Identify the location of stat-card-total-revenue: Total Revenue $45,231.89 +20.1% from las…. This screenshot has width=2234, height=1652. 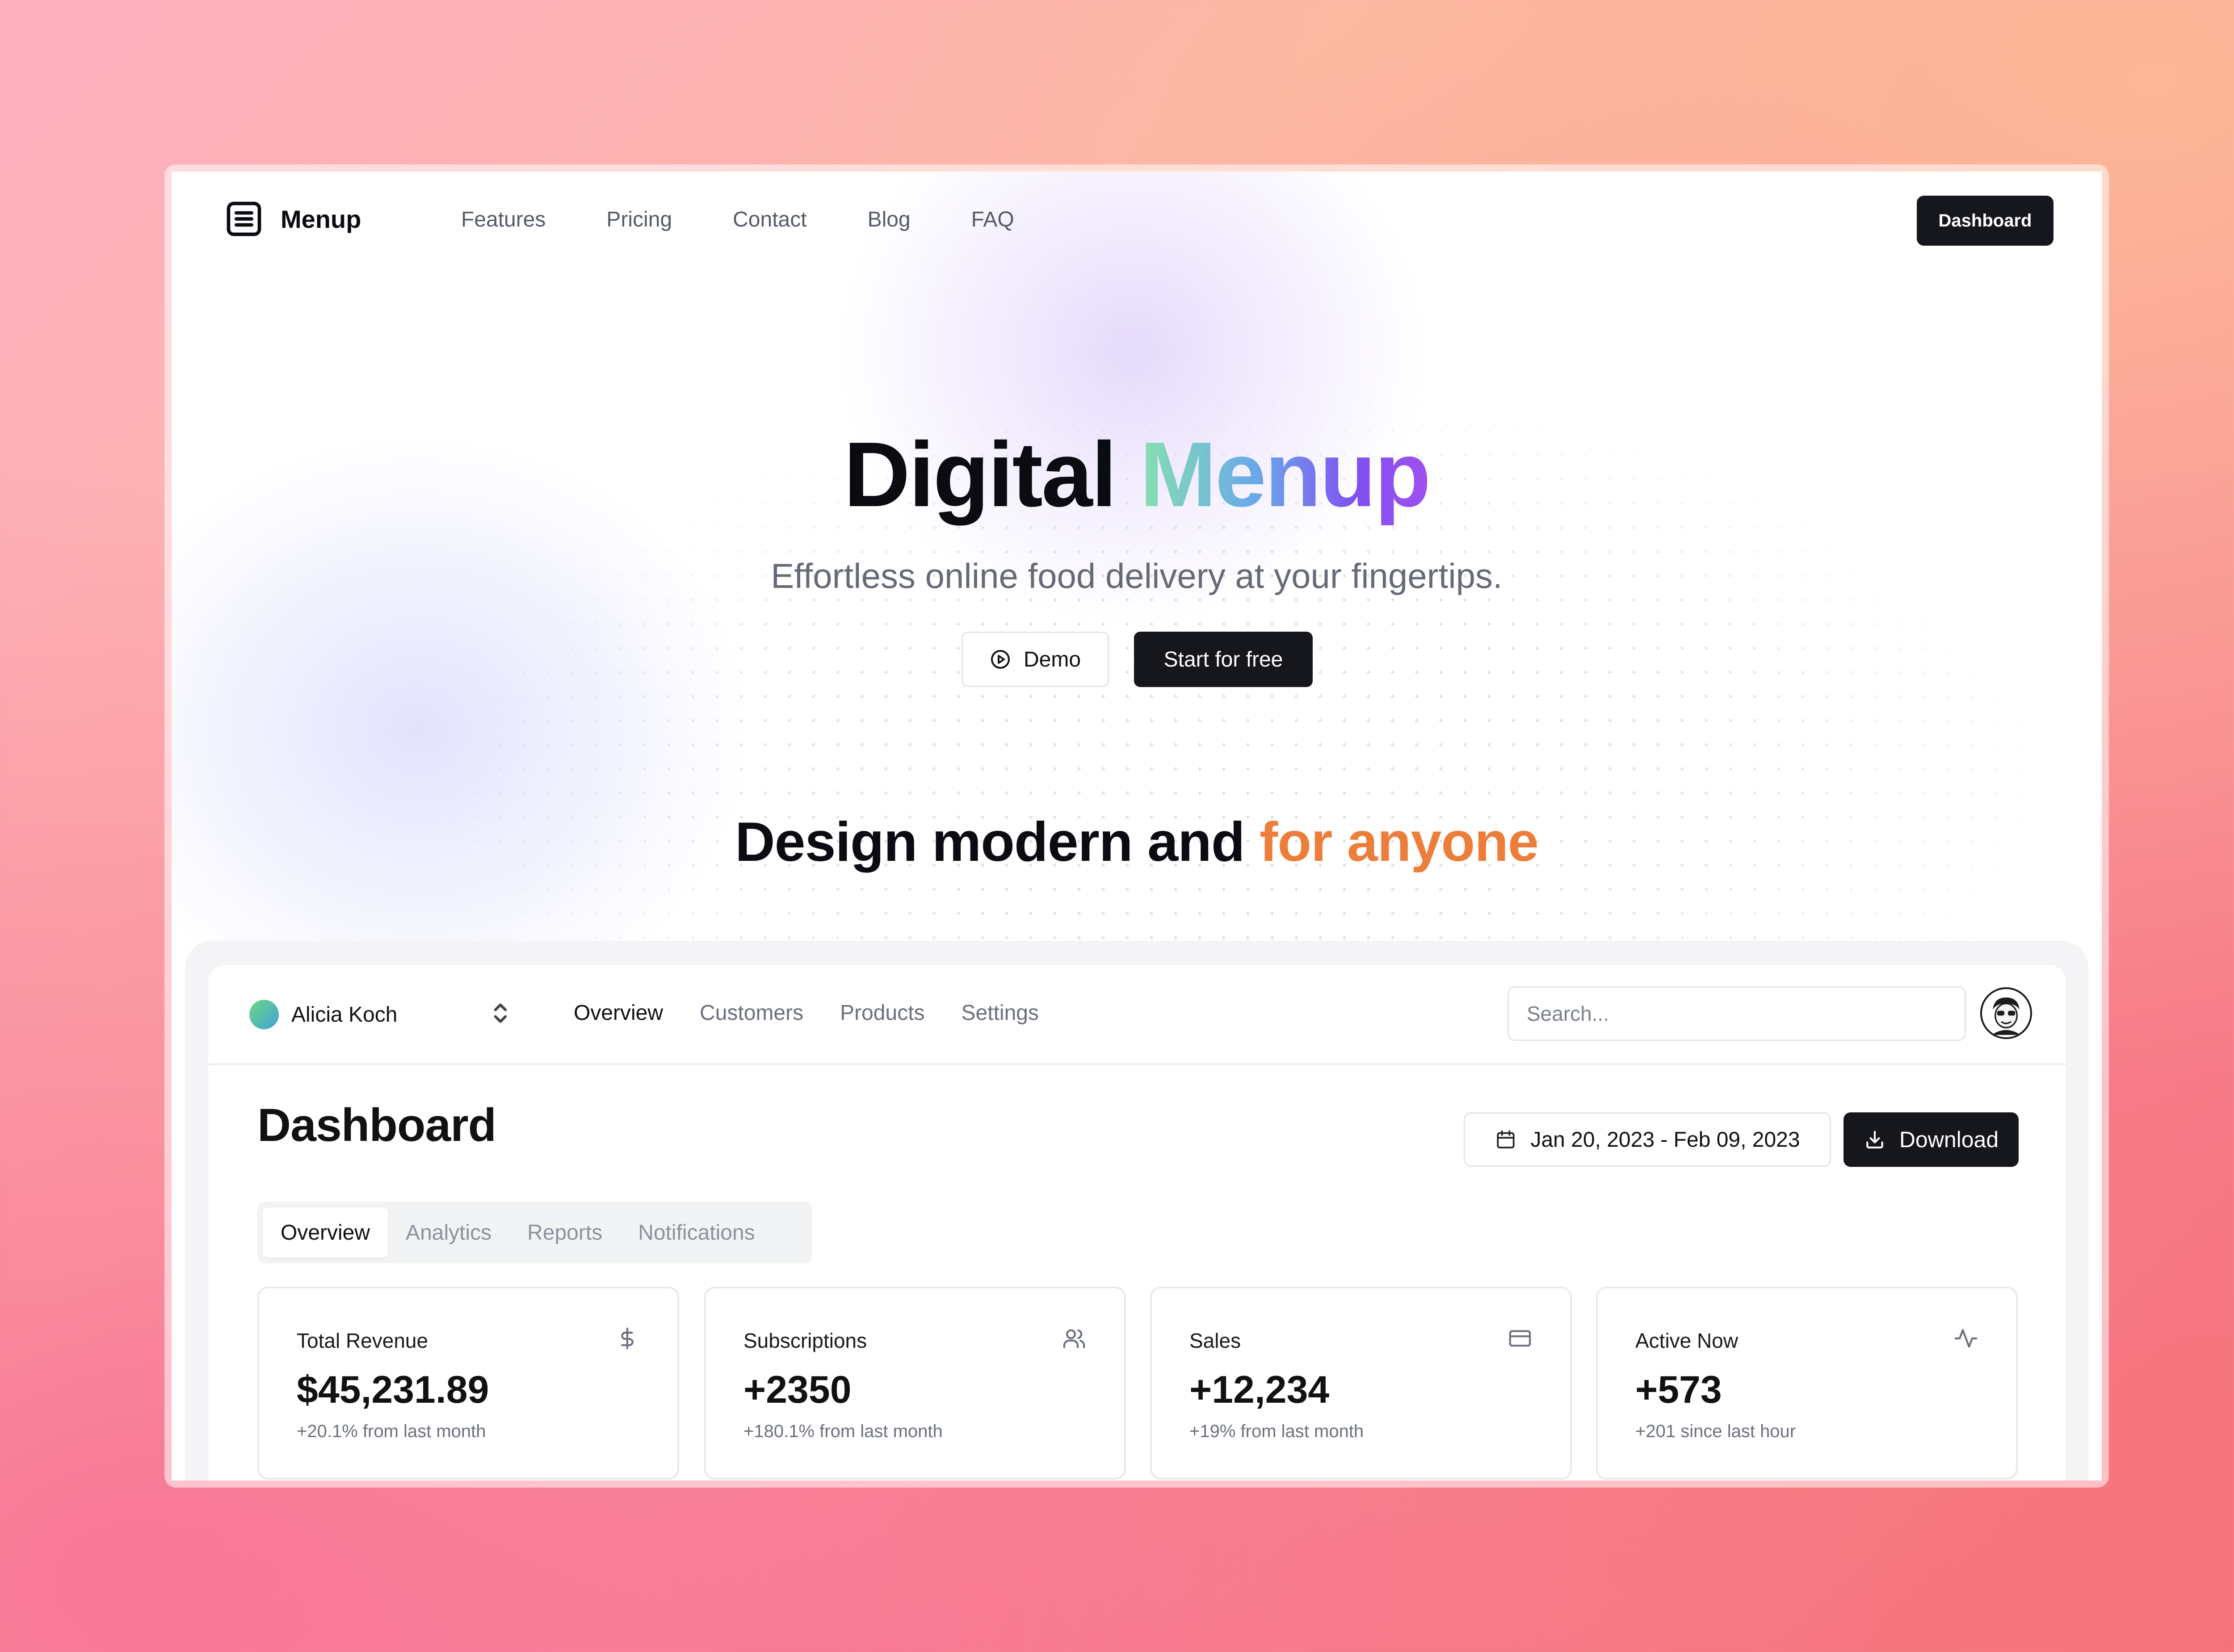
(468, 1383).